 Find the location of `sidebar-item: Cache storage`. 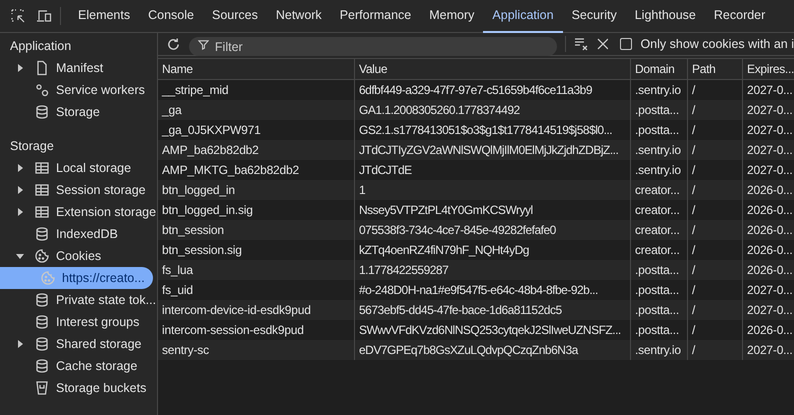

sidebar-item: Cache storage is located at coordinates (78, 366).